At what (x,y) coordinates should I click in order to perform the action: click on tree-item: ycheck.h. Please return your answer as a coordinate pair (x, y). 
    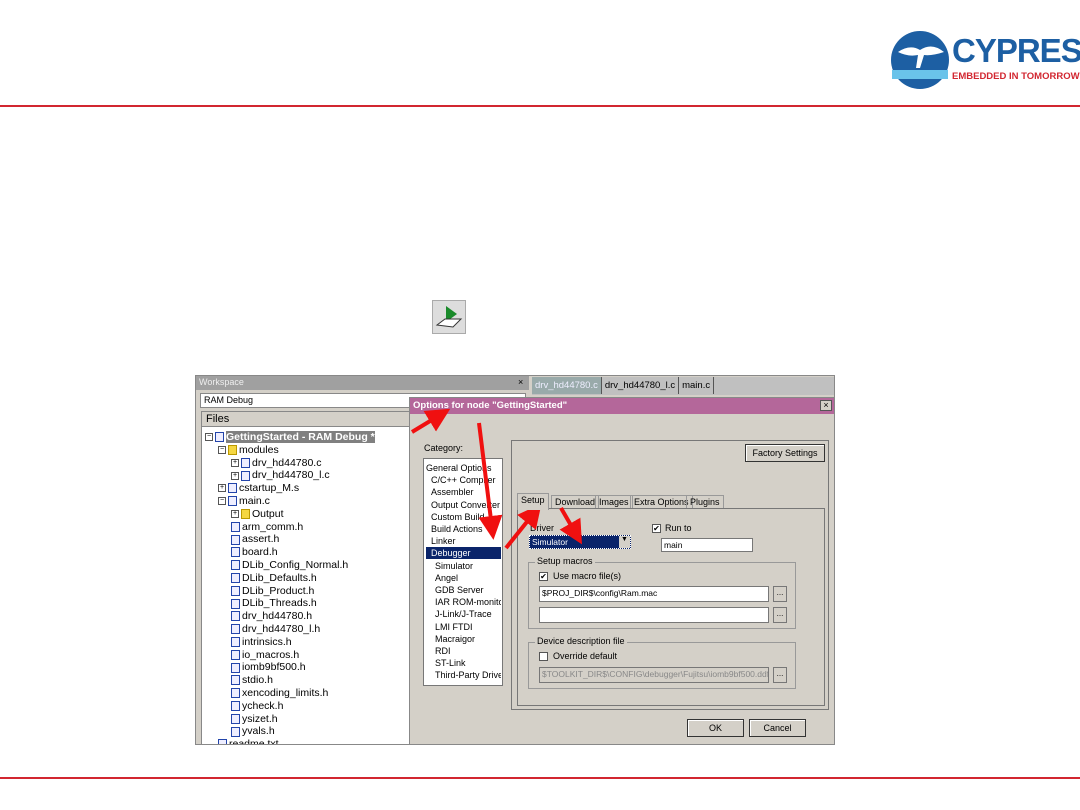
    Looking at the image, I should click on (257, 706).